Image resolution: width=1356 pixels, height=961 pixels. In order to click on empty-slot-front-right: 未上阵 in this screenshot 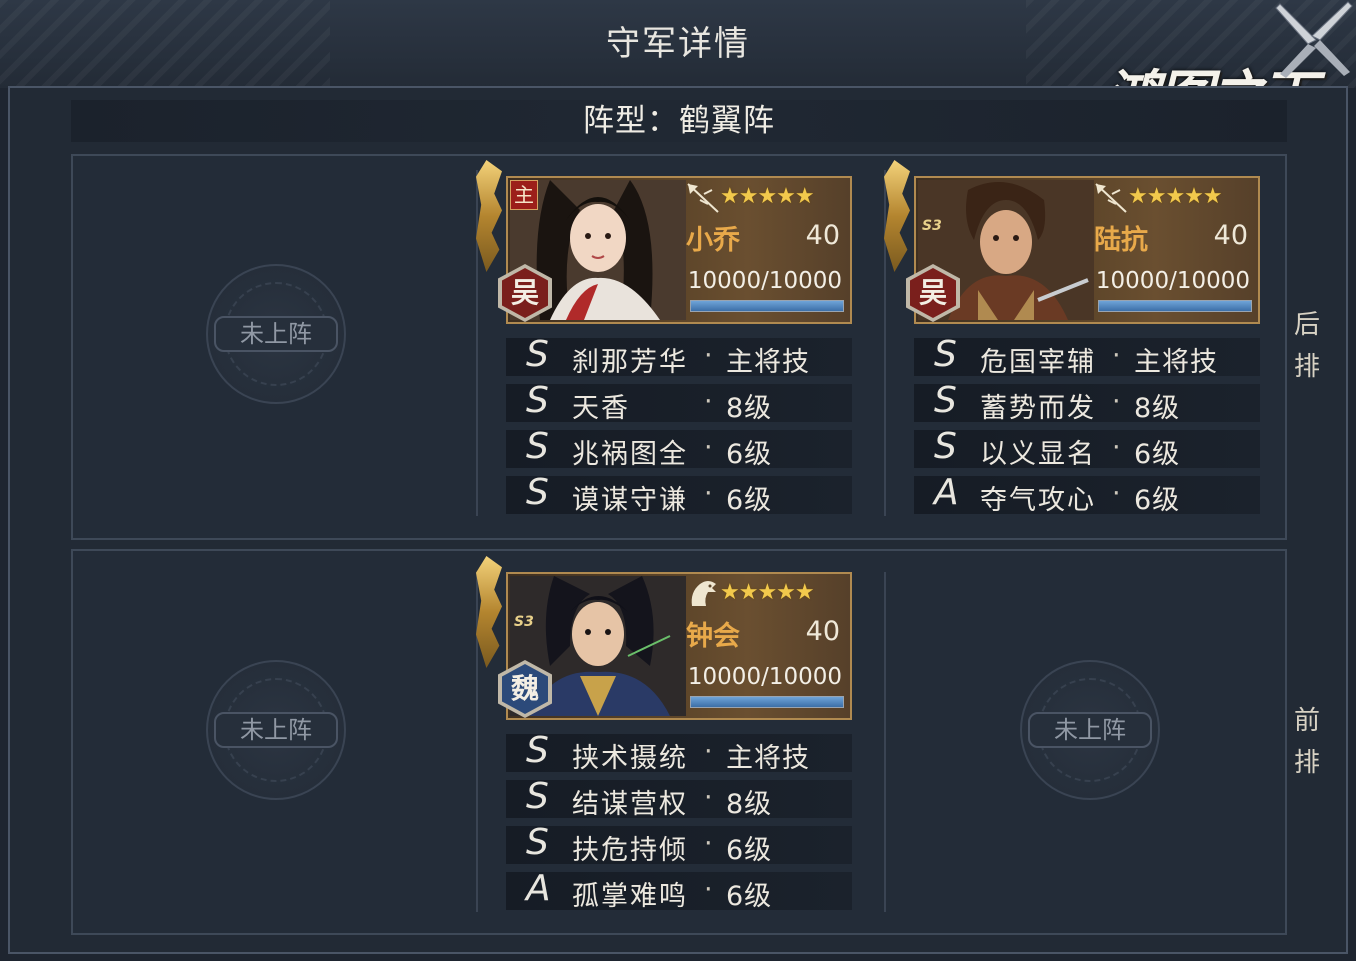, I will do `click(1090, 730)`.